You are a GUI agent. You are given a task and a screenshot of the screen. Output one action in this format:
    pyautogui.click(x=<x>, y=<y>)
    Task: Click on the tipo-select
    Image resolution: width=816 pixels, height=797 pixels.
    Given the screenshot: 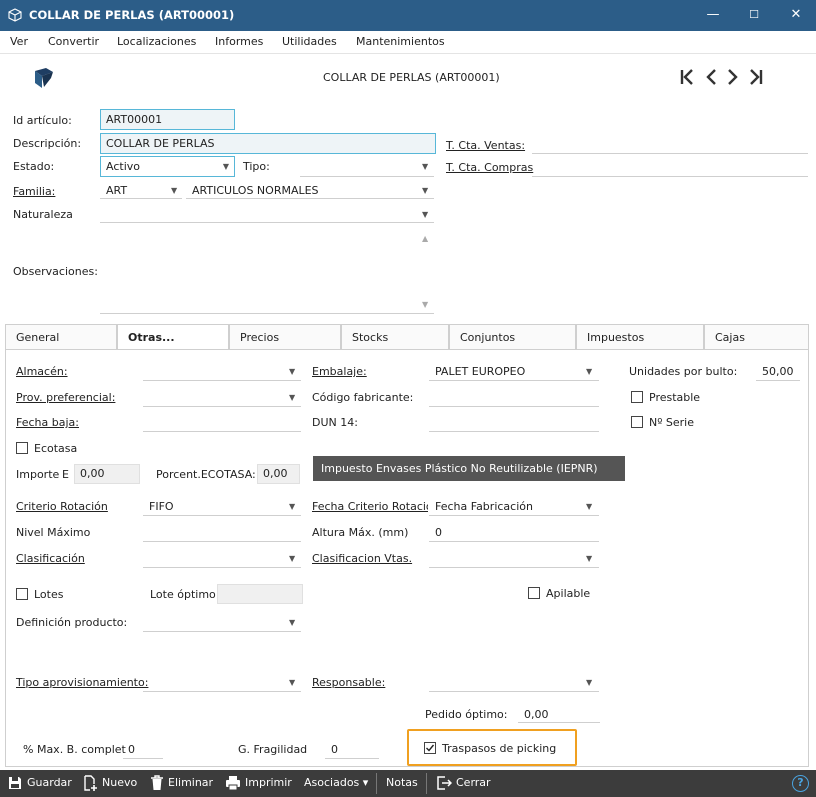 What is the action you would take?
    pyautogui.click(x=367, y=176)
    